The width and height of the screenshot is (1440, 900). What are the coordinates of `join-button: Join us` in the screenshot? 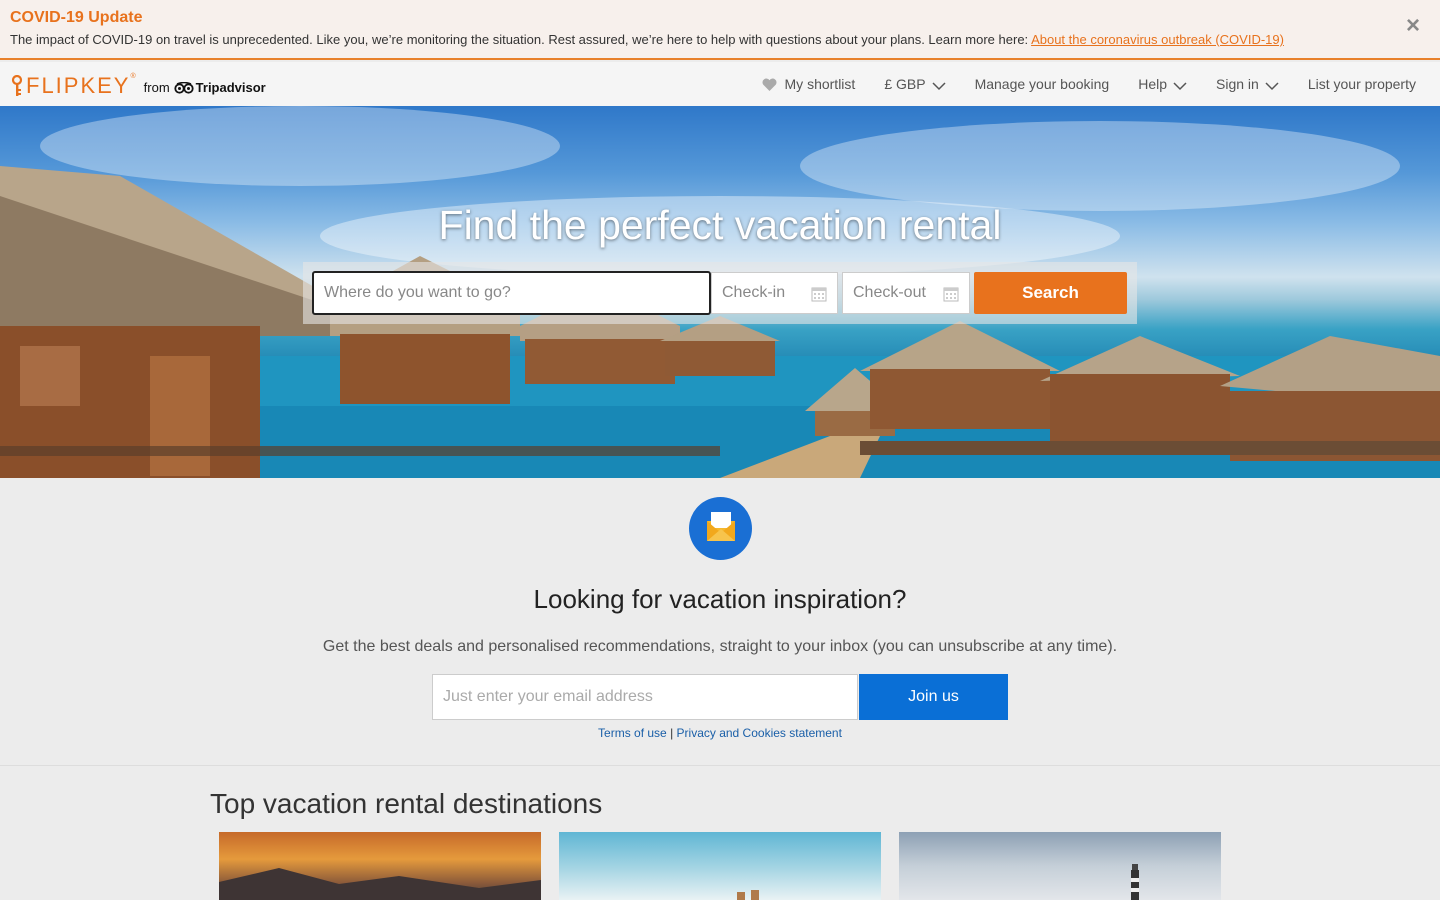 It's located at (933, 697).